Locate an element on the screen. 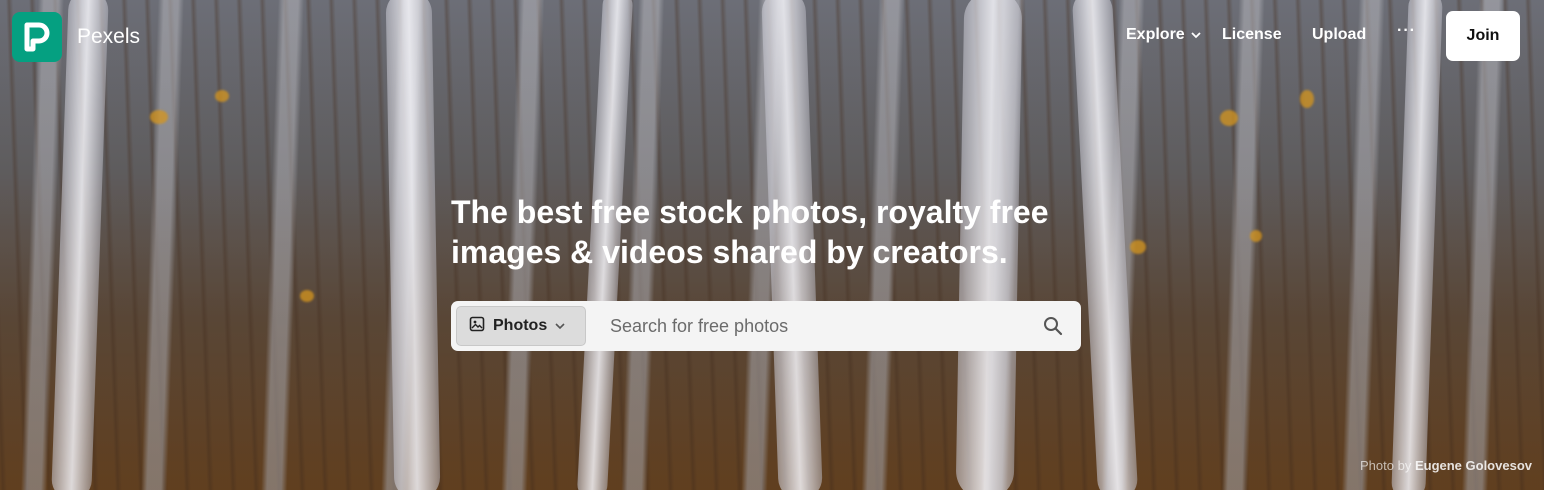  explore-menu: Explore is located at coordinates (1163, 35).